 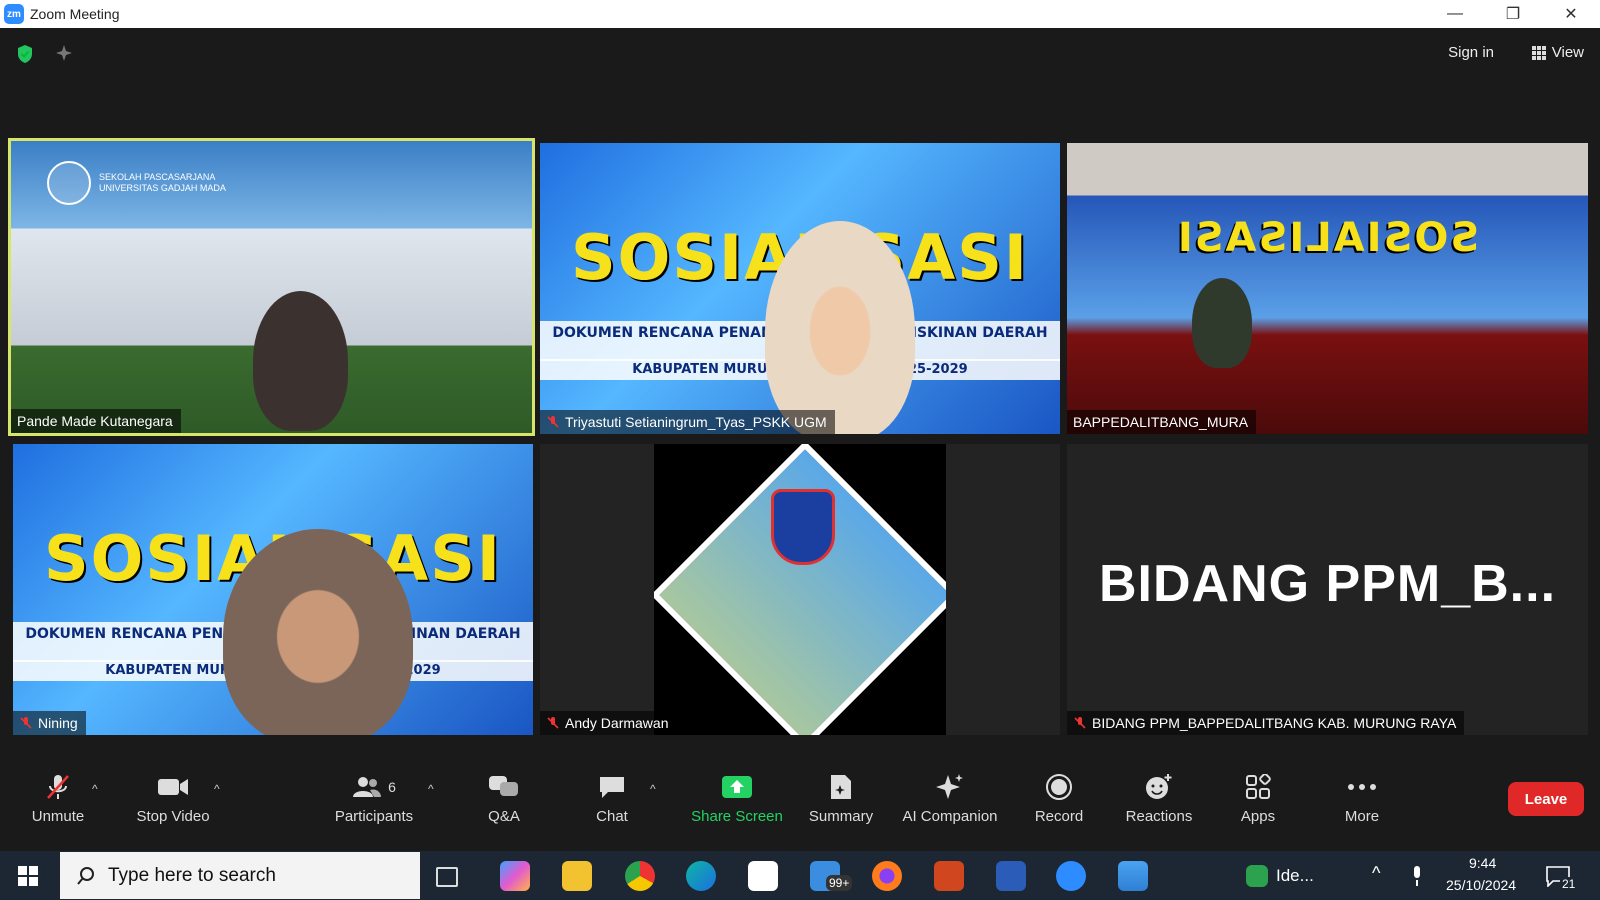 What do you see at coordinates (1257, 876) in the screenshot?
I see `ideas-app-icon` at bounding box center [1257, 876].